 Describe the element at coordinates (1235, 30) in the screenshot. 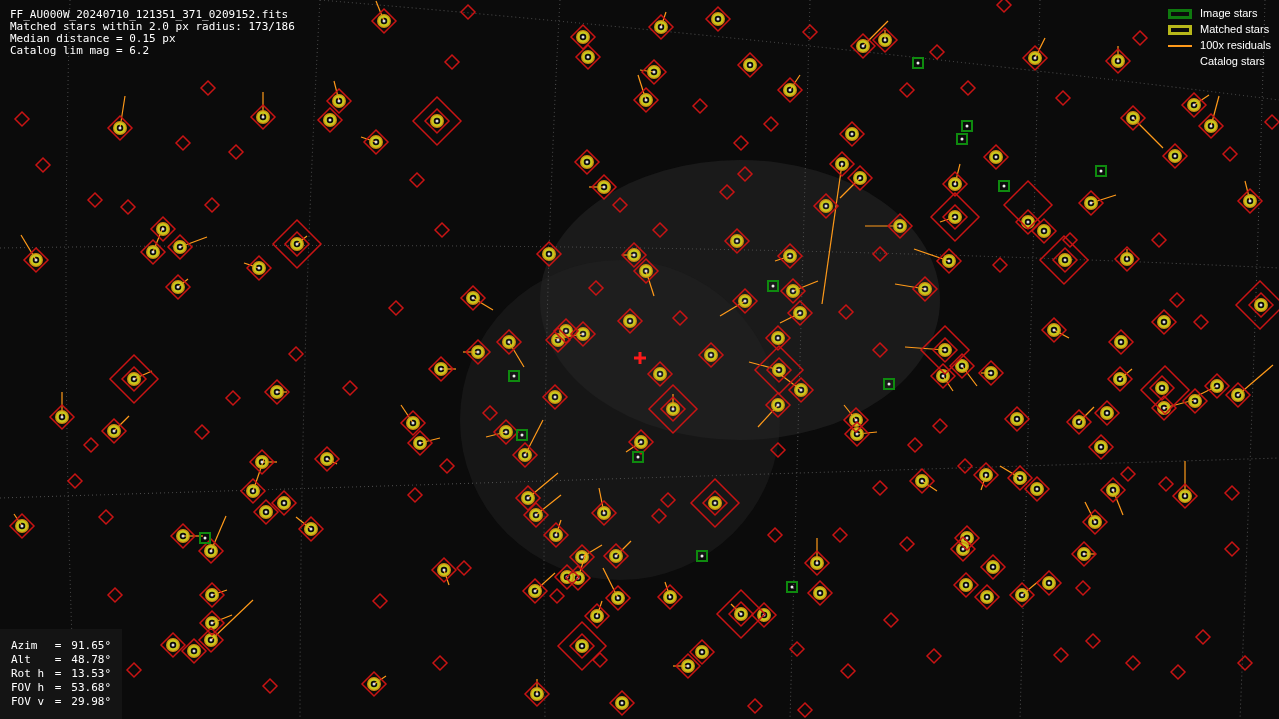

I see `legend-label: Matched stars` at that location.